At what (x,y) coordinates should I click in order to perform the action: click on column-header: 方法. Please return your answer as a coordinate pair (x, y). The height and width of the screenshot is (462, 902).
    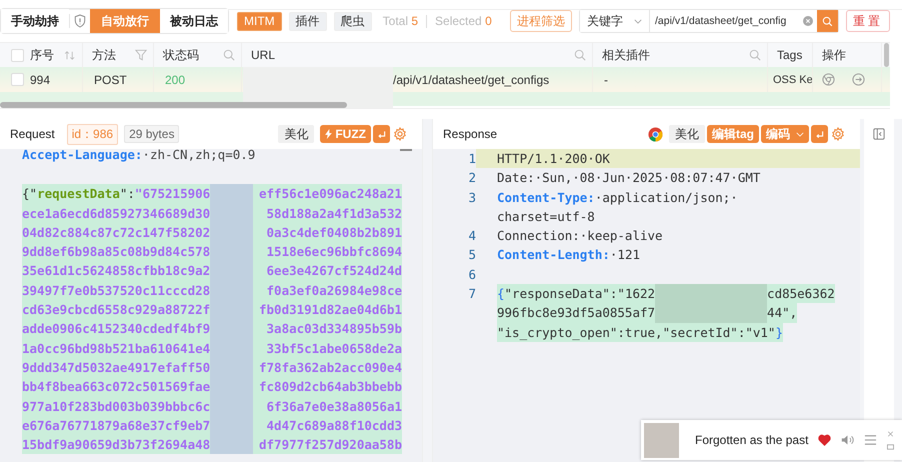
    Looking at the image, I should click on (104, 55).